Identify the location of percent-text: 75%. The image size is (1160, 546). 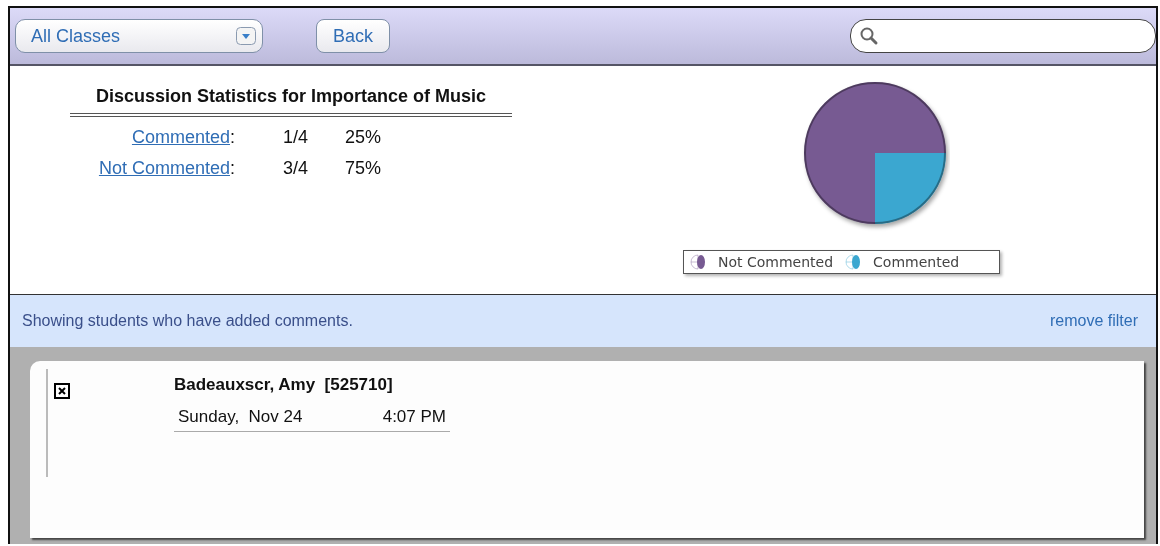
(364, 168).